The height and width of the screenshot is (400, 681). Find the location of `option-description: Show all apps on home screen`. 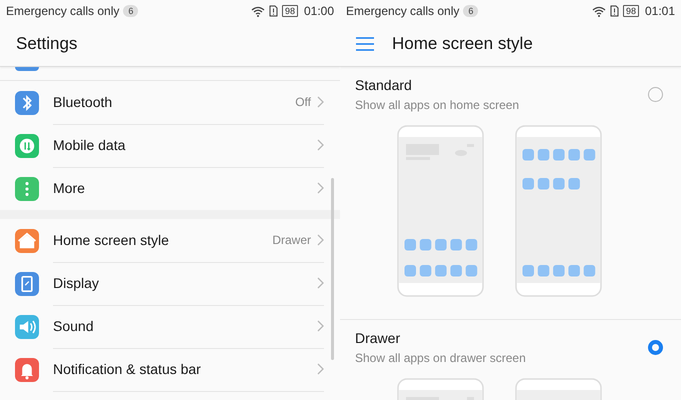

option-description: Show all apps on home screen is located at coordinates (437, 105).